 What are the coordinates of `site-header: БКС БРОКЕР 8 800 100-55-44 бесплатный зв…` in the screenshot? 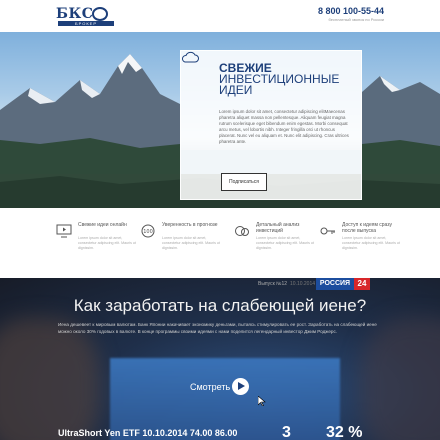 It's located at (220, 16).